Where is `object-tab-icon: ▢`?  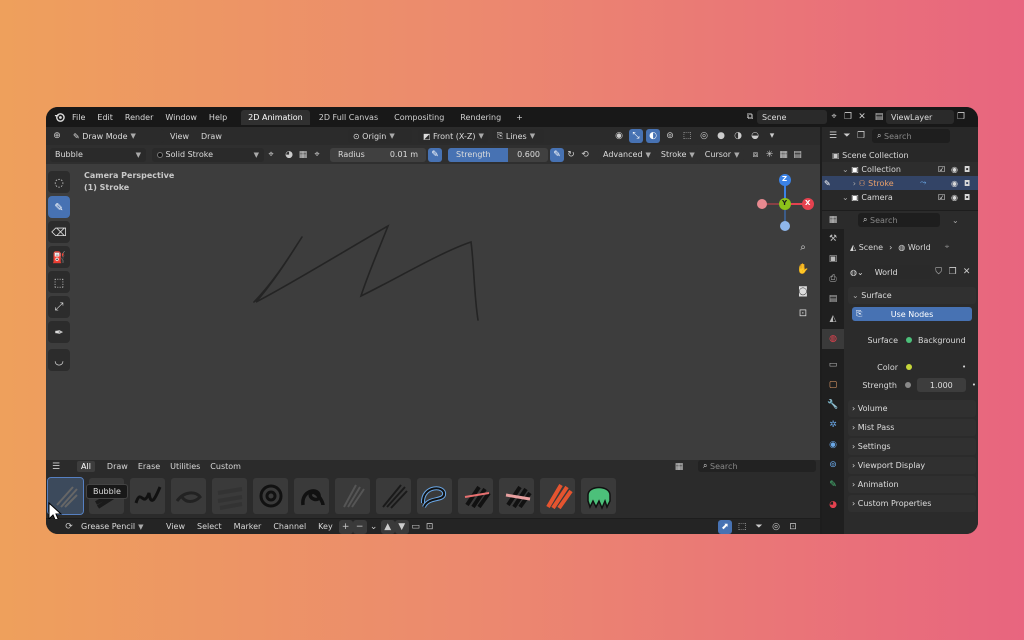
object-tab-icon: ▢ is located at coordinates (833, 385).